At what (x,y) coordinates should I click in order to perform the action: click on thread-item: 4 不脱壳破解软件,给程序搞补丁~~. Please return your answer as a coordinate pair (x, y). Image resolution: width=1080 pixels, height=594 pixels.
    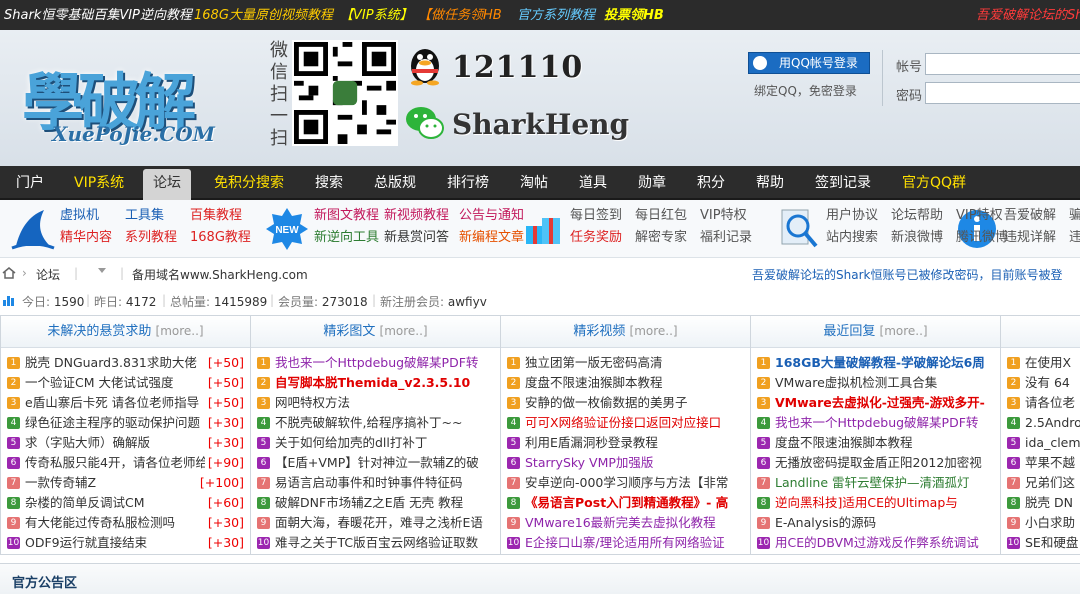
    Looking at the image, I should click on (378, 423).